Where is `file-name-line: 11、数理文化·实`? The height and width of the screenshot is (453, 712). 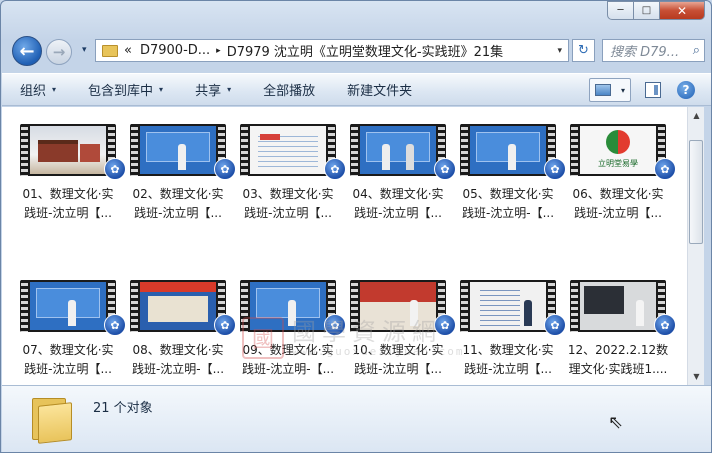 file-name-line: 11、数理文化·实 is located at coordinates (508, 350).